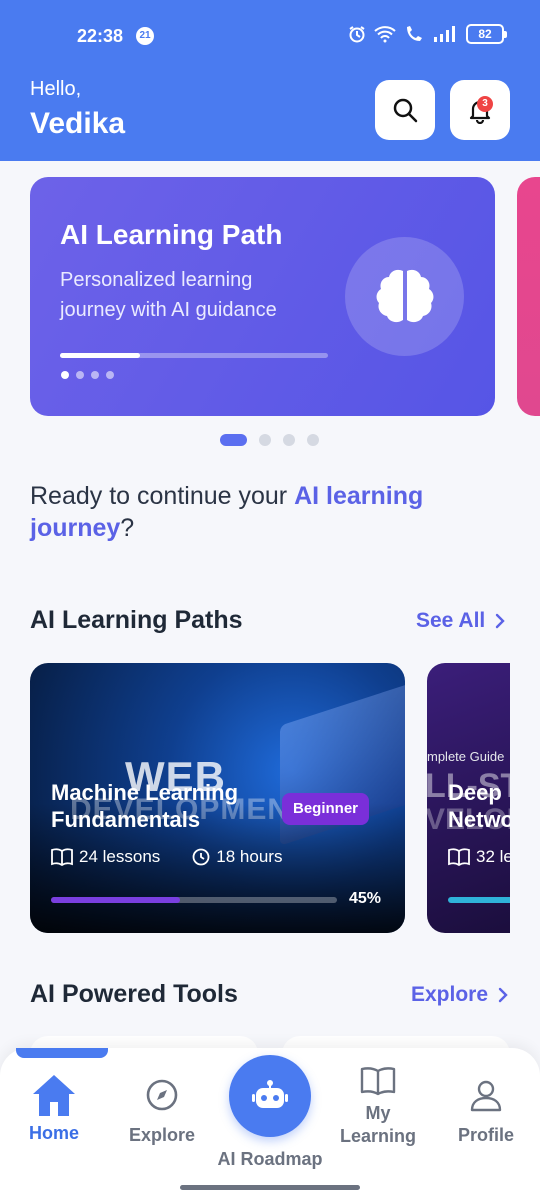 The image size is (540, 1200). I want to click on notification-count-badge: 3, so click(485, 104).